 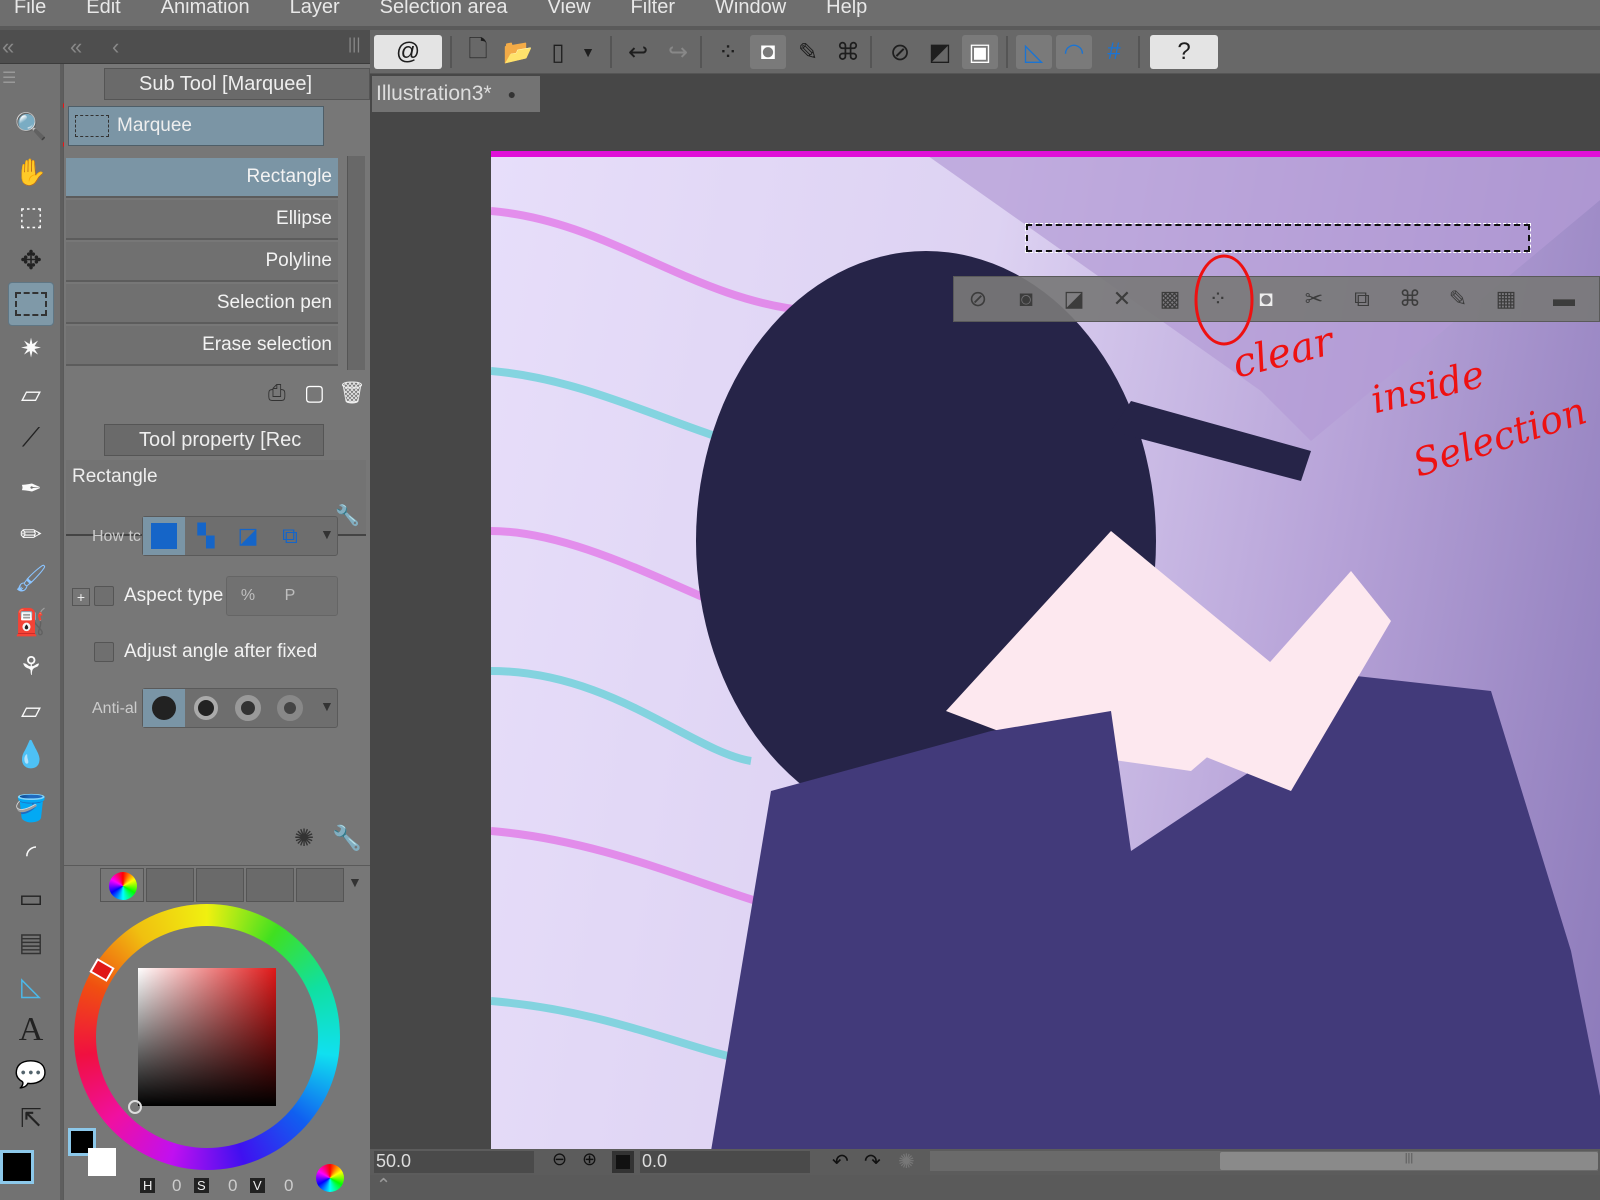 I want to click on s-value: 0, so click(x=233, y=1185).